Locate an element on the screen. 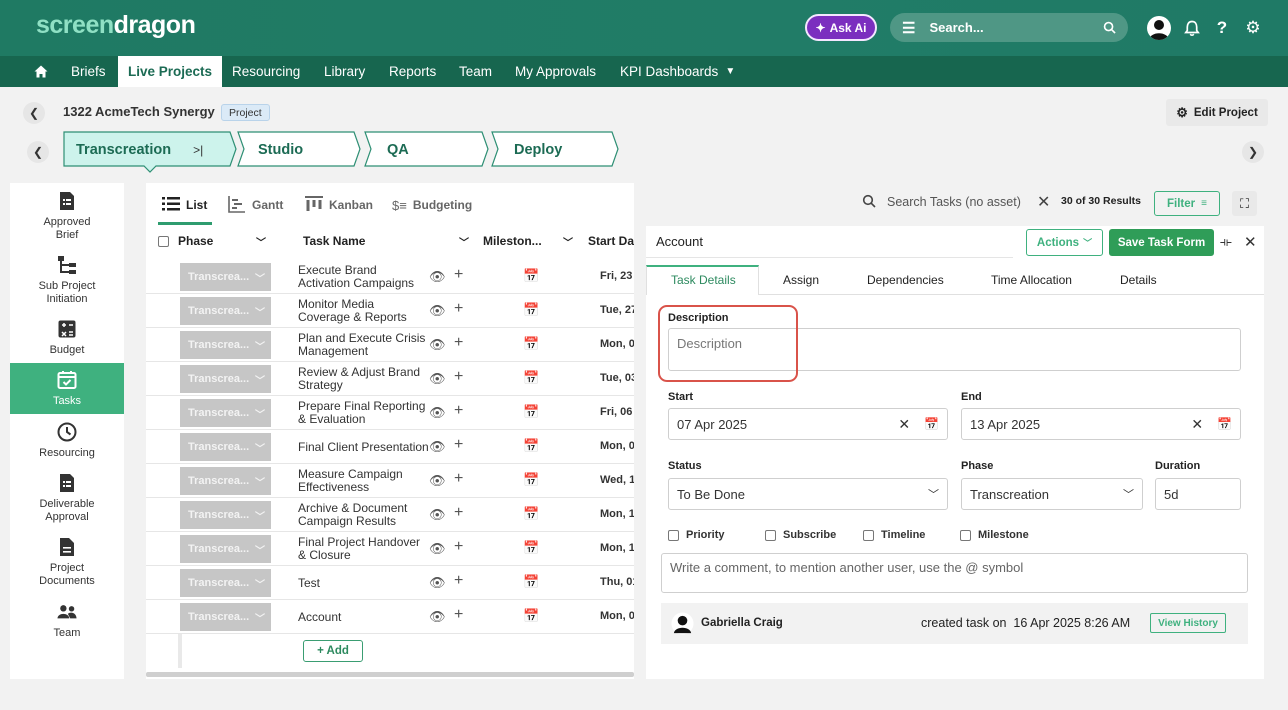 The width and height of the screenshot is (1288, 710). table-row: Transcrea...﹀ Account 👁 + 📅 Mon, 07 A is located at coordinates (390, 617).